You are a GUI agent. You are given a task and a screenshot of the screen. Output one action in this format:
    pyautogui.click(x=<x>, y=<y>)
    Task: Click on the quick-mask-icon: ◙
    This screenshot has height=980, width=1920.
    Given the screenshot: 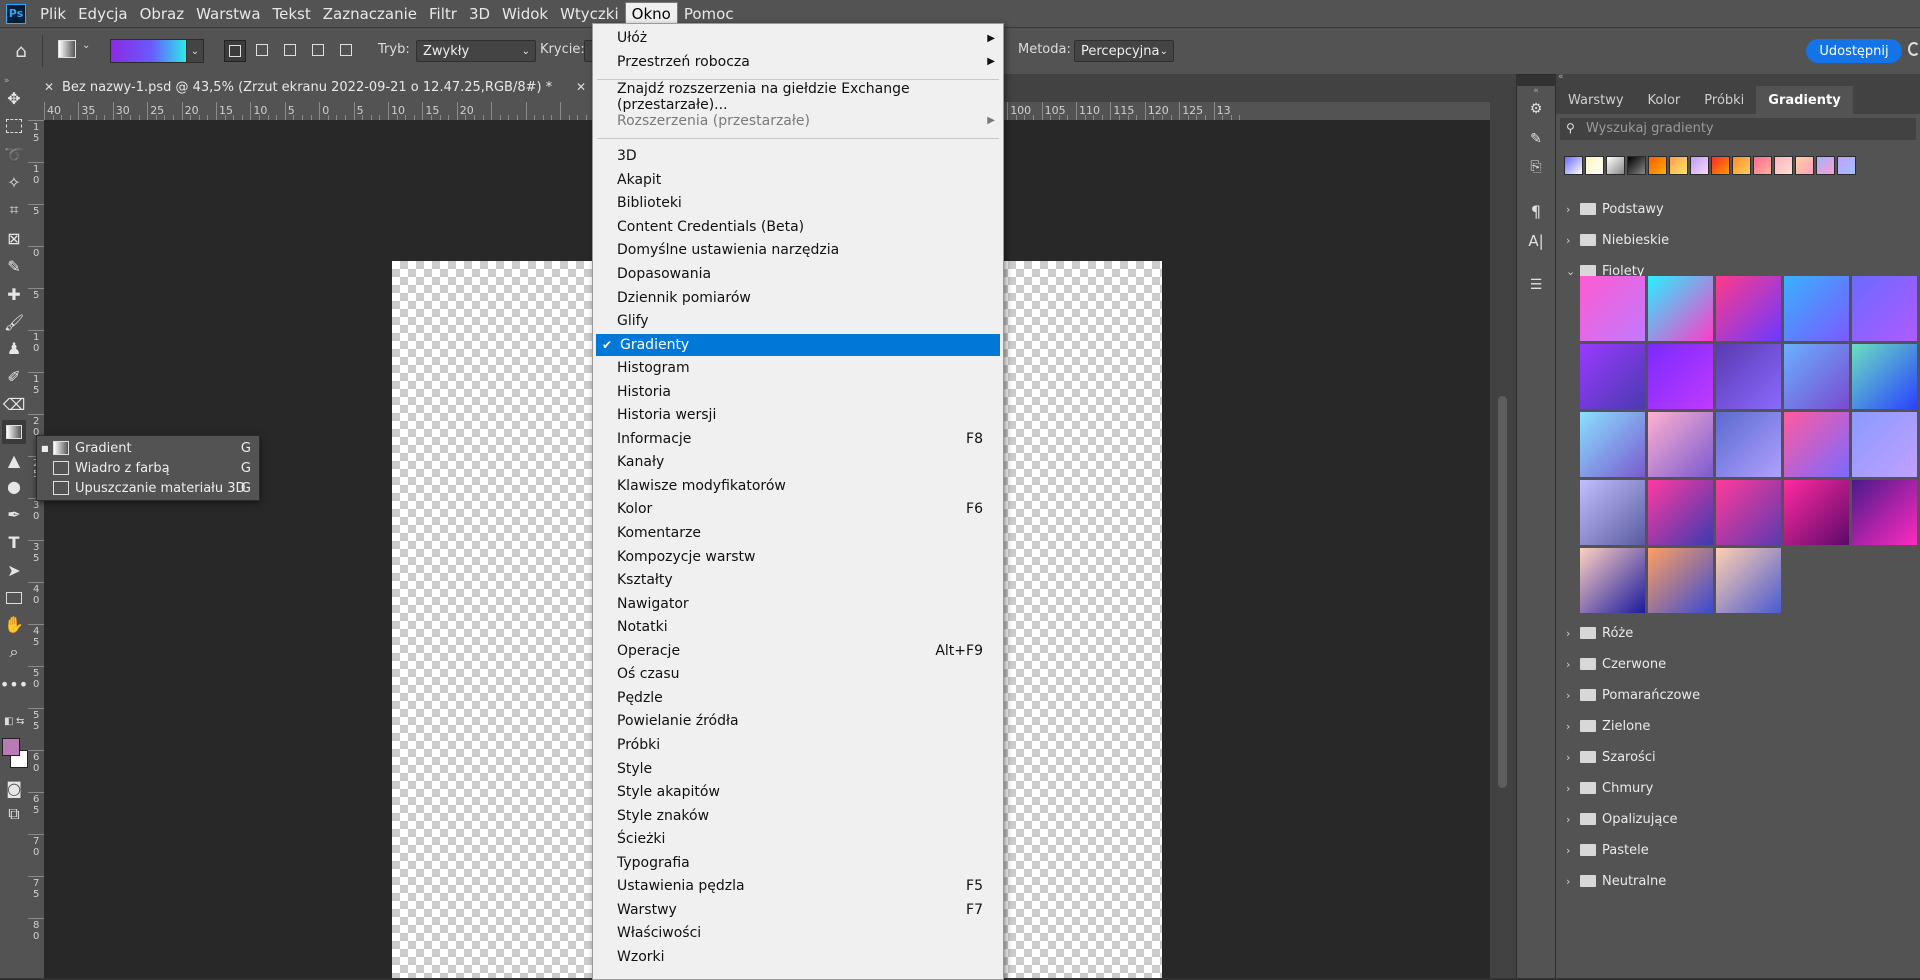 What is the action you would take?
    pyautogui.click(x=14, y=788)
    